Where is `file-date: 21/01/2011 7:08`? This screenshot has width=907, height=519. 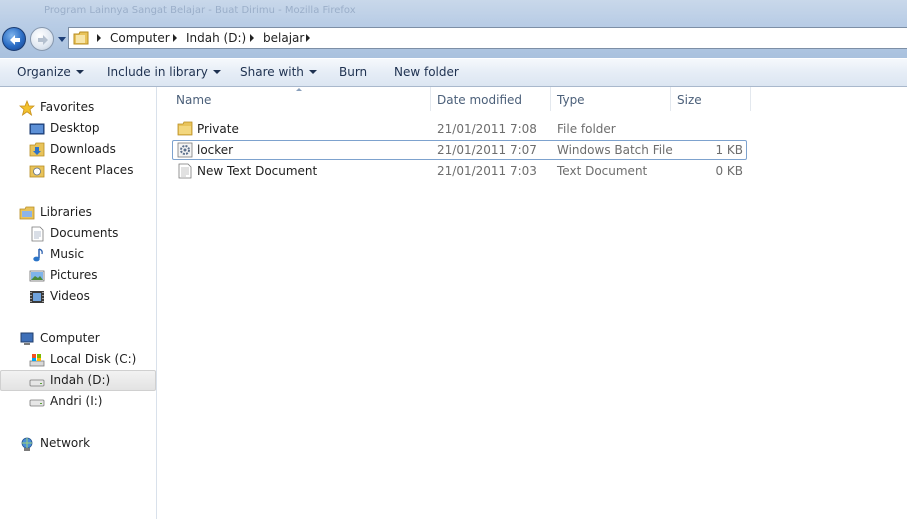
file-date: 21/01/2011 7:08 is located at coordinates (487, 129).